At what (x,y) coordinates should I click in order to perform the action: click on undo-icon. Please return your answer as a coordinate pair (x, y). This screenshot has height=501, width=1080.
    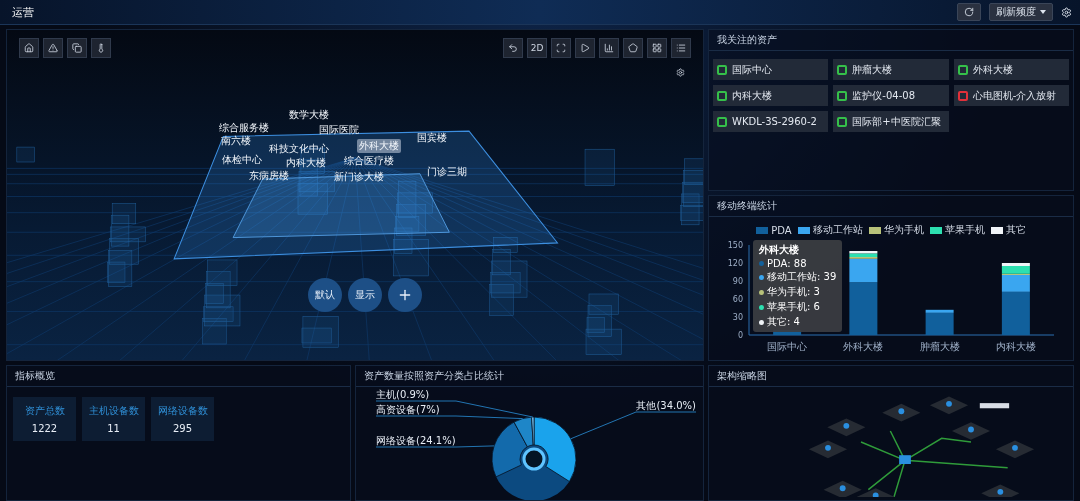
    Looking at the image, I should click on (513, 48).